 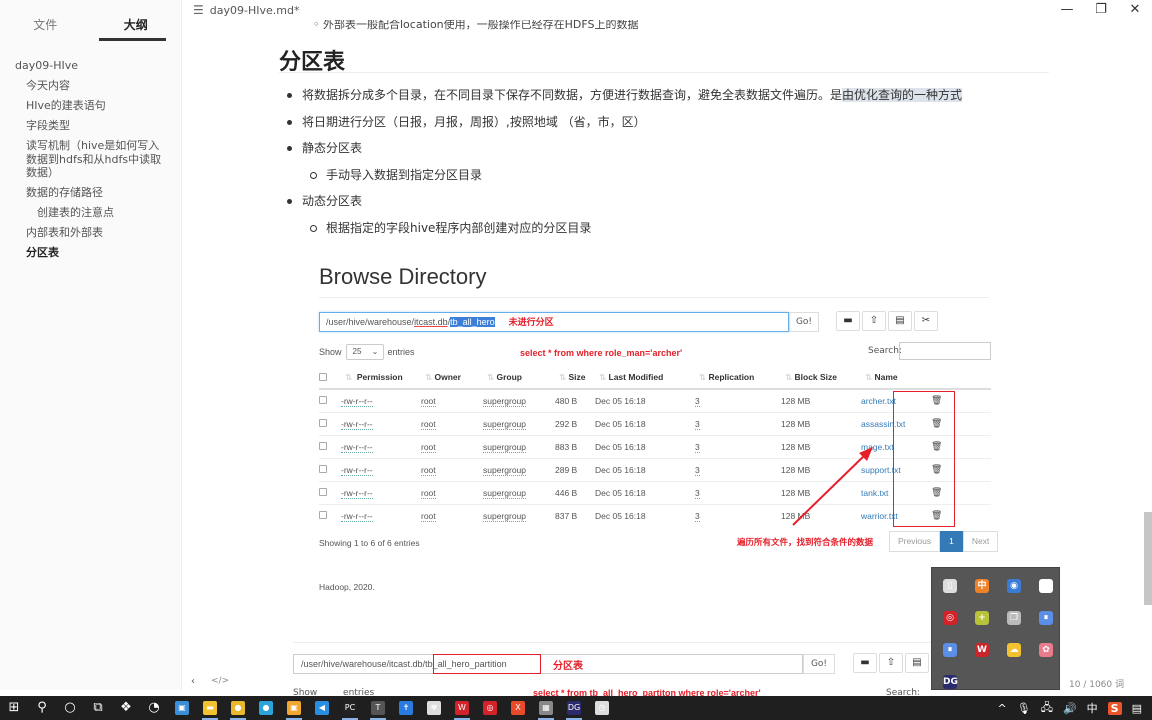 What do you see at coordinates (575, 378) in the screenshot?
I see `col-size: ⇅ Size` at bounding box center [575, 378].